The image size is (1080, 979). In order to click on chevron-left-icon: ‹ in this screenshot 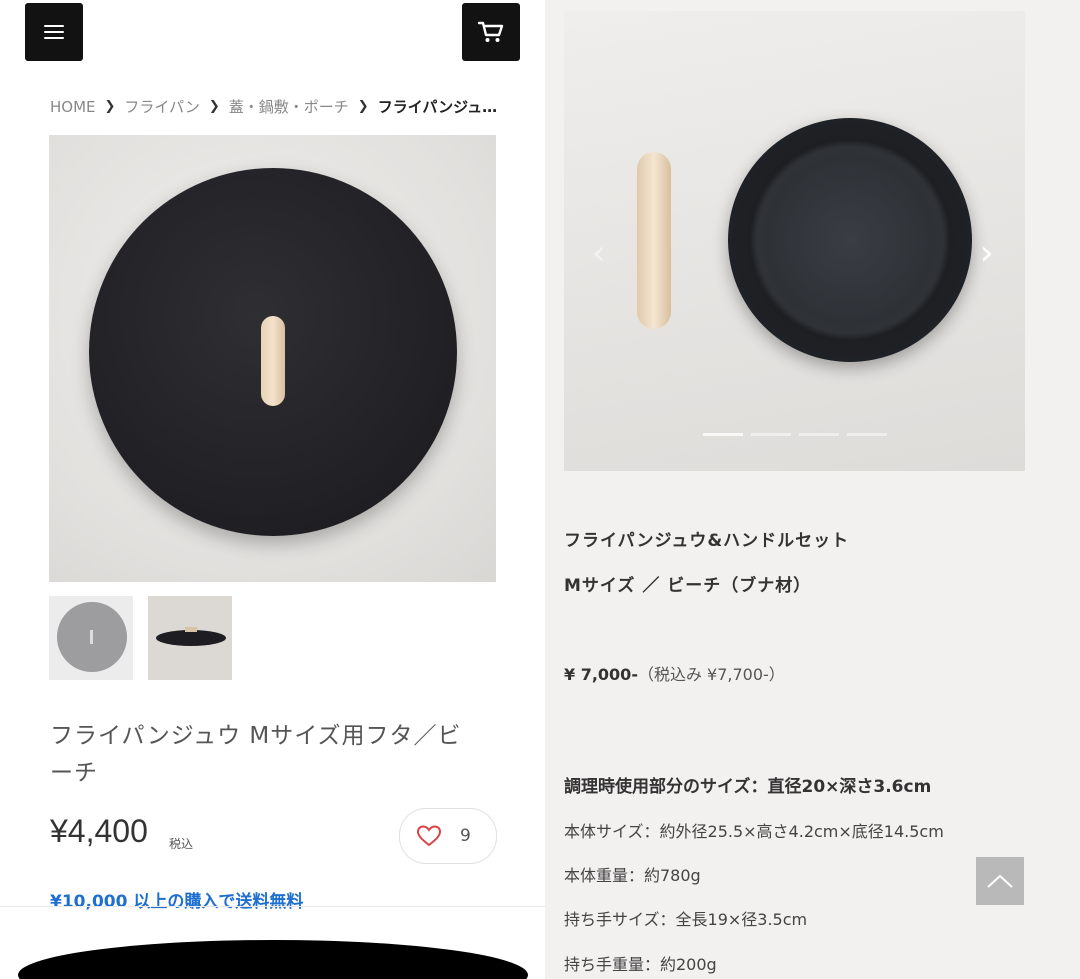, I will do `click(599, 253)`.